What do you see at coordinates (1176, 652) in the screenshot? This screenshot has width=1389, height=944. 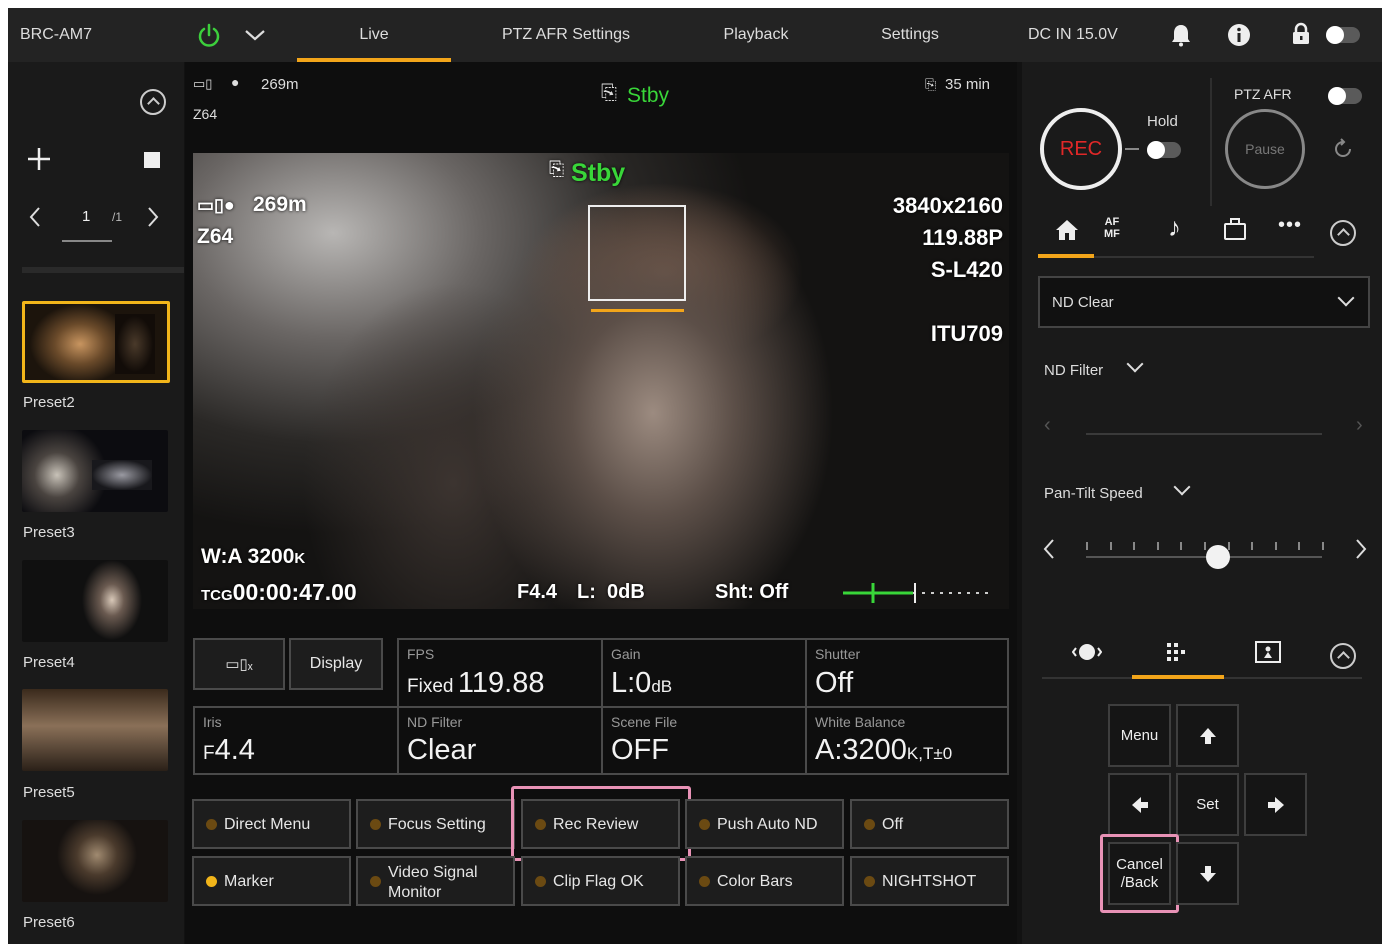 I see `menu-grid-icon` at bounding box center [1176, 652].